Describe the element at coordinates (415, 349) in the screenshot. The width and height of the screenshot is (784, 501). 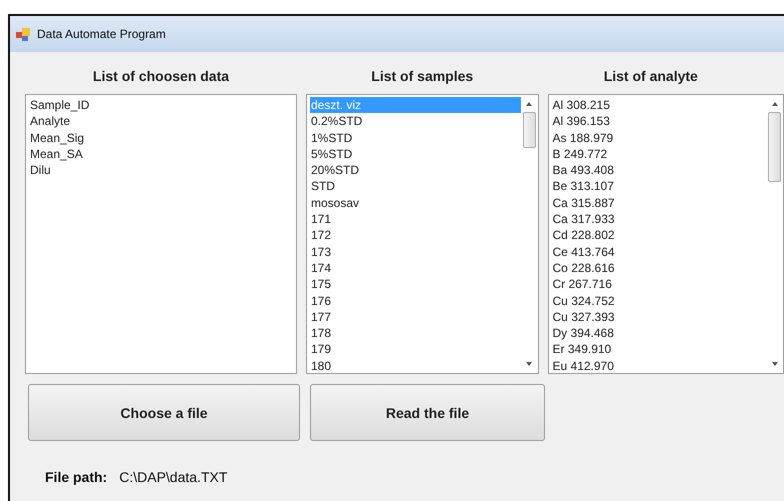
I see `list-item: 179` at that location.